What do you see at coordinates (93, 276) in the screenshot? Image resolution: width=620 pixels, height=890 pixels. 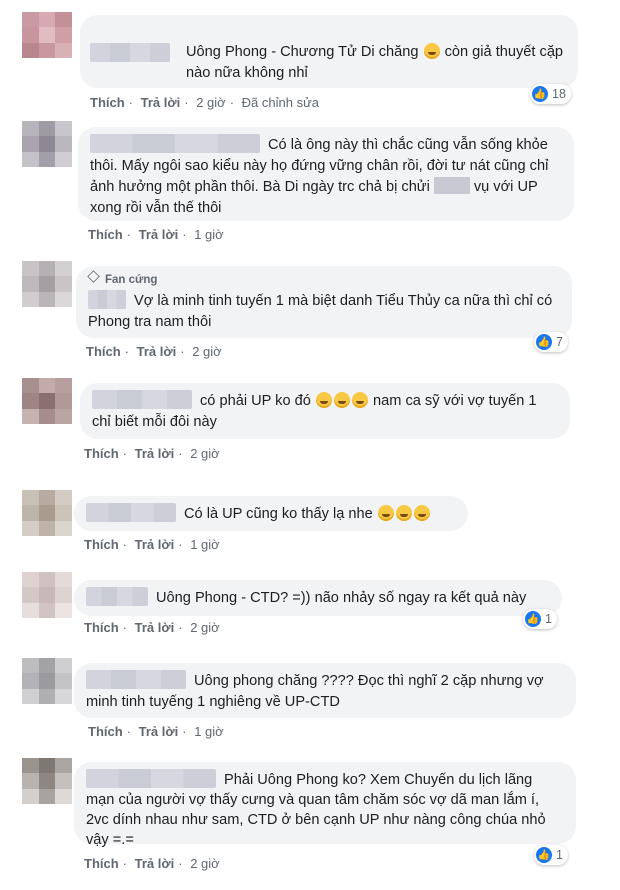 I see `diamond-icon` at bounding box center [93, 276].